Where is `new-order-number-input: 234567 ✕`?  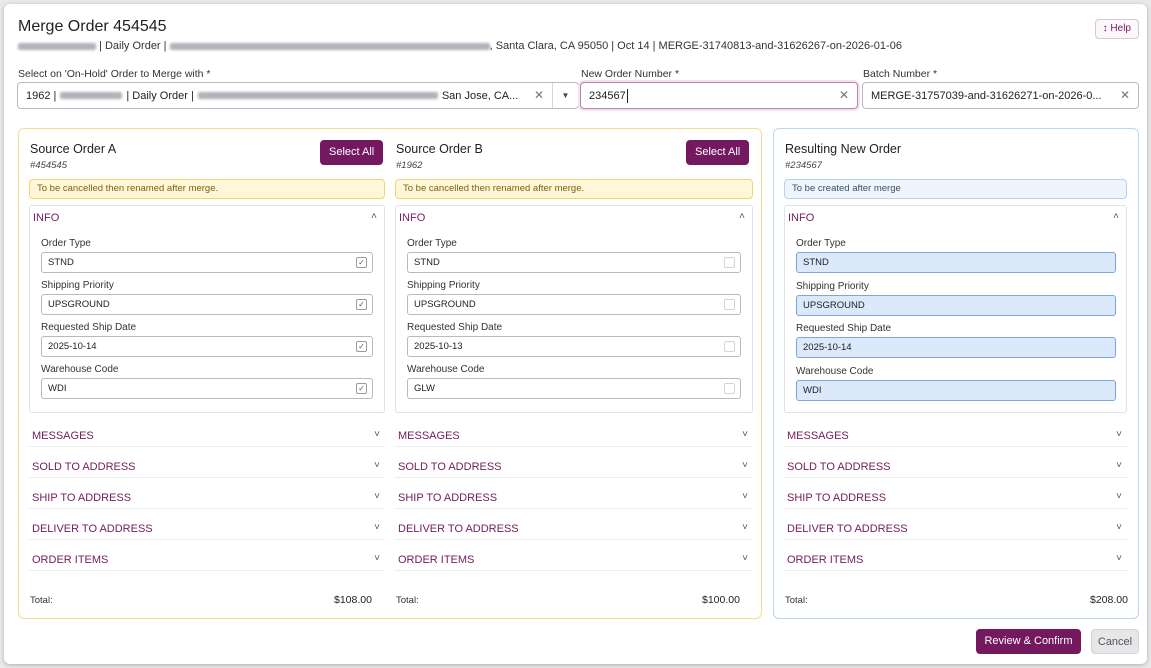
new-order-number-input: 234567 ✕ is located at coordinates (719, 95).